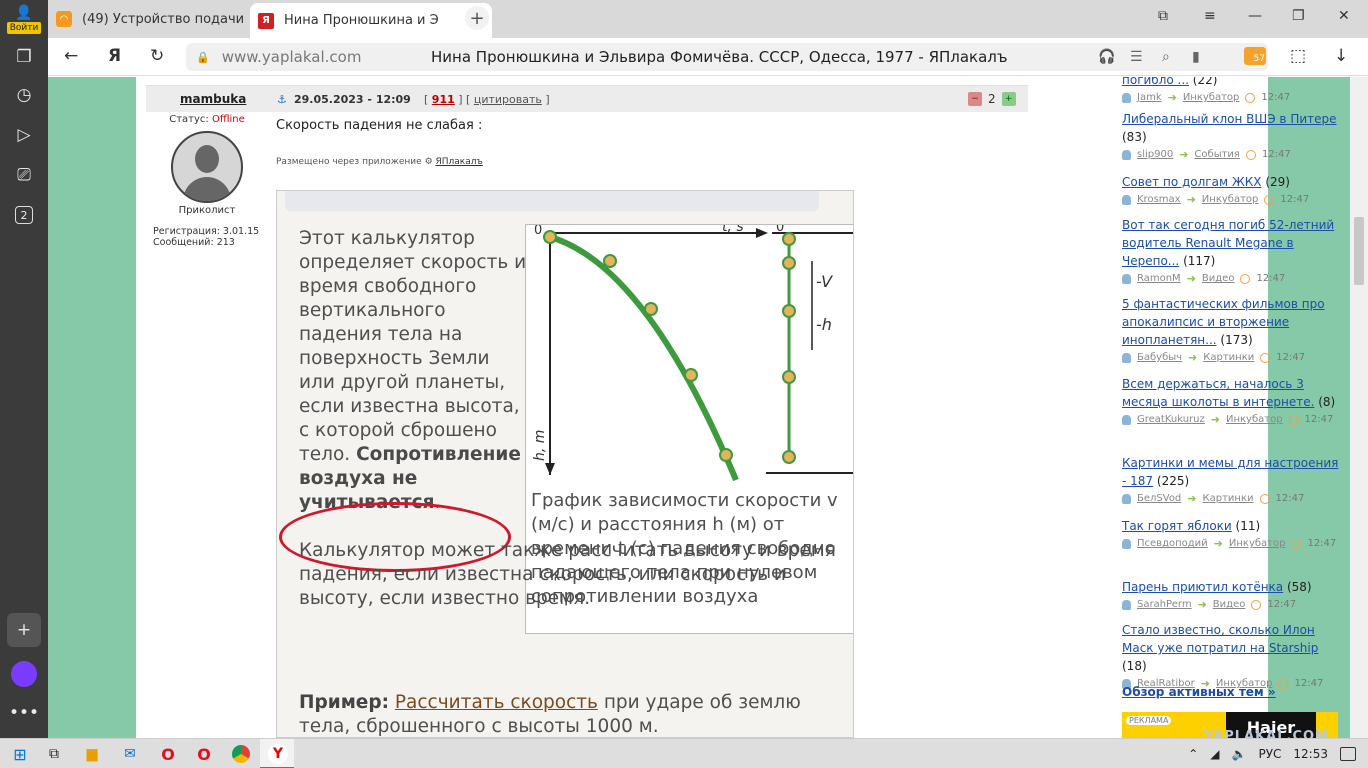  Describe the element at coordinates (24, 135) in the screenshot. I see `video-icon: ▷` at that location.